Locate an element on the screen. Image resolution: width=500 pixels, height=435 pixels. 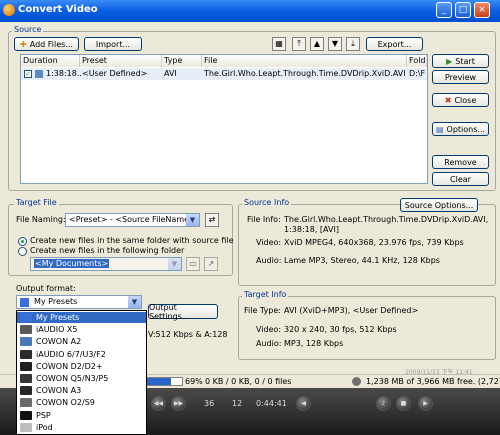
transfer-text: 0 KB / 0 KB, 0 / 0 files is located at coordinates (248, 381).